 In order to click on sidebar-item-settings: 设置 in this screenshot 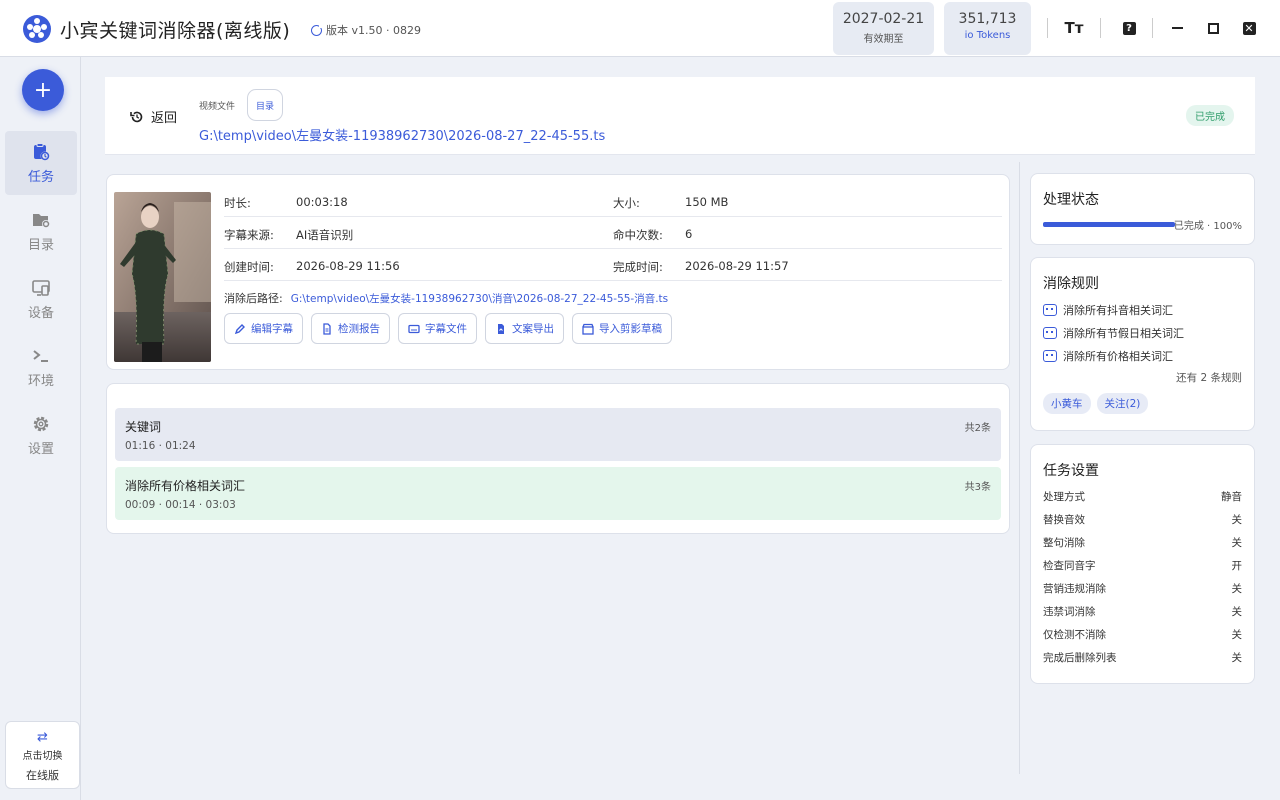, I will do `click(41, 435)`.